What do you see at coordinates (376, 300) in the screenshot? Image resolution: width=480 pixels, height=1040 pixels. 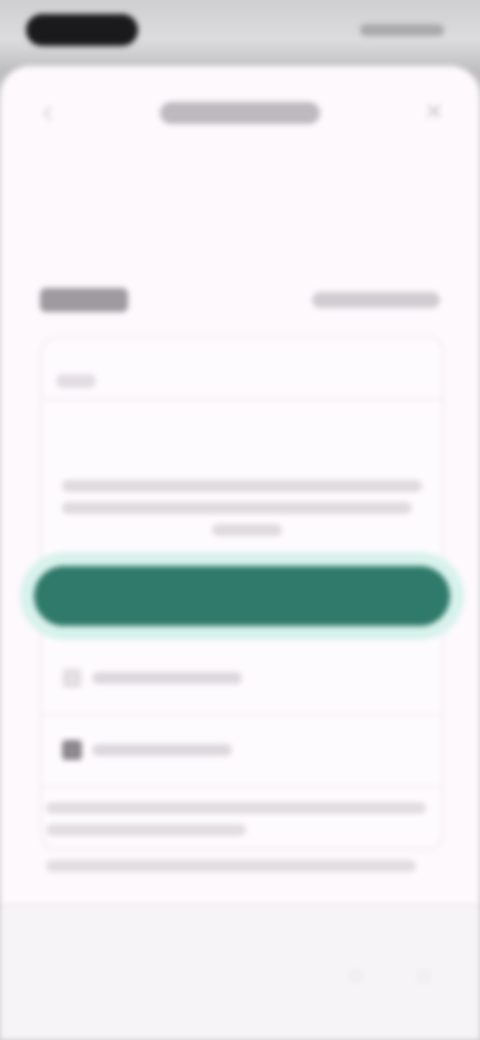 I see `section-link` at bounding box center [376, 300].